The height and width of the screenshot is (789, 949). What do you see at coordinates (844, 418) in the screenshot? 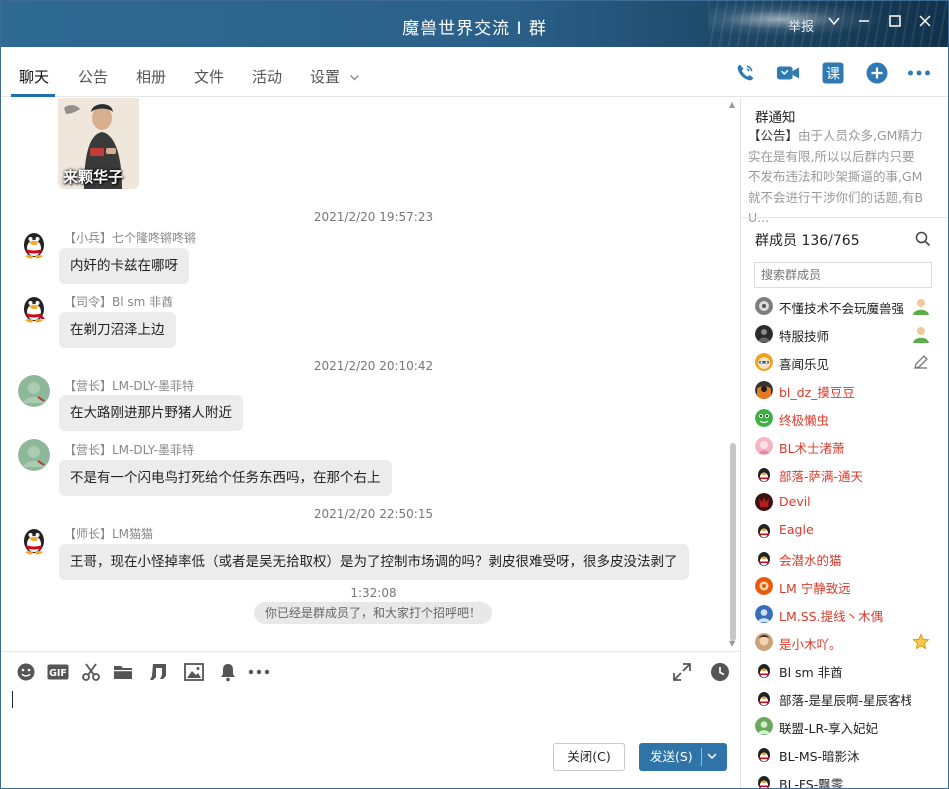
I see `member-list-item: 终极懒虫` at bounding box center [844, 418].